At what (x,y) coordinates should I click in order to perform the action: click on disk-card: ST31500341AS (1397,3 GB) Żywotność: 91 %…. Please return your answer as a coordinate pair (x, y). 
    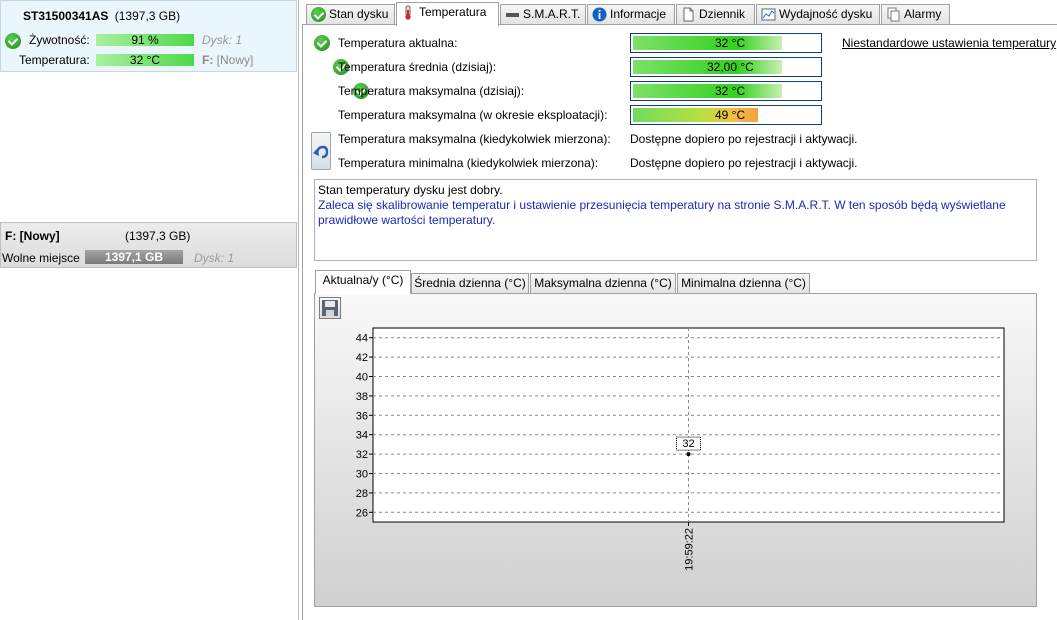
    Looking at the image, I should click on (148, 36).